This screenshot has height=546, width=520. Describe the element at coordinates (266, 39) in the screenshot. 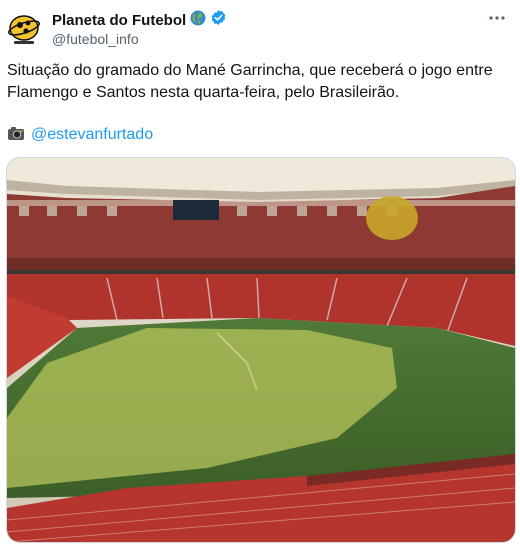

I see `author-handle: @futebol_info` at that location.